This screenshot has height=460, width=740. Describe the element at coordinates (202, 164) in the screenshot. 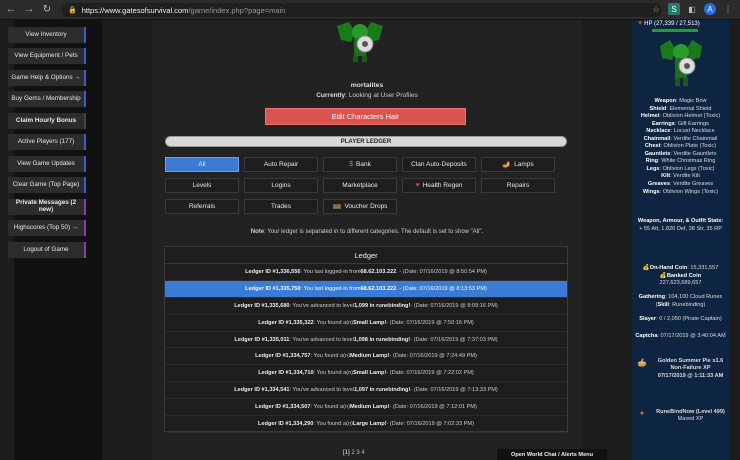

I see `filter-all: All` at that location.